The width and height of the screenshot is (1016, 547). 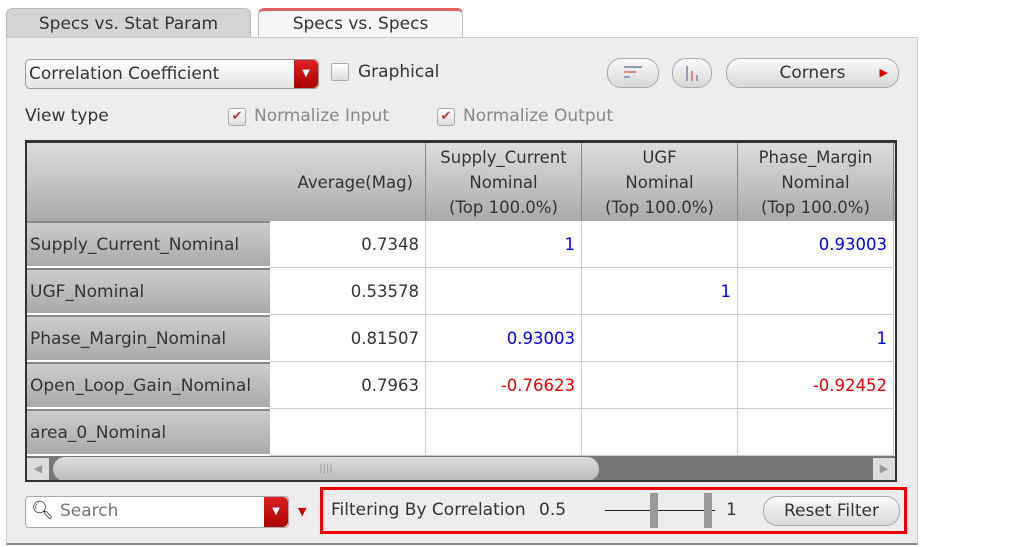 I want to click on corners-label: Corners, so click(x=812, y=73).